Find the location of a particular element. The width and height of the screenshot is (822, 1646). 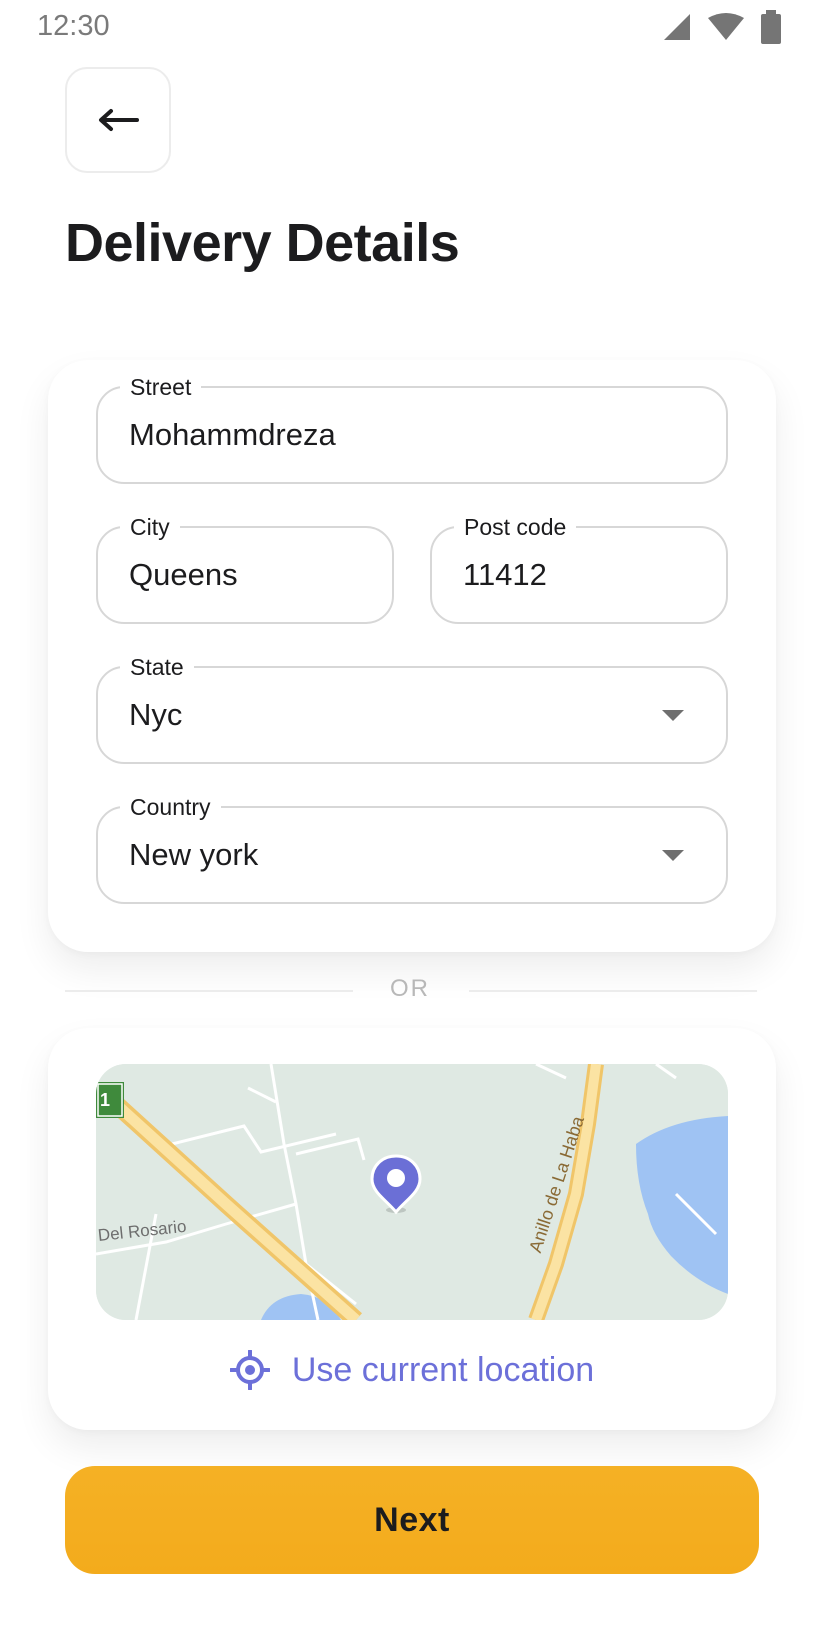

or-divider-text: OR is located at coordinates (410, 988).